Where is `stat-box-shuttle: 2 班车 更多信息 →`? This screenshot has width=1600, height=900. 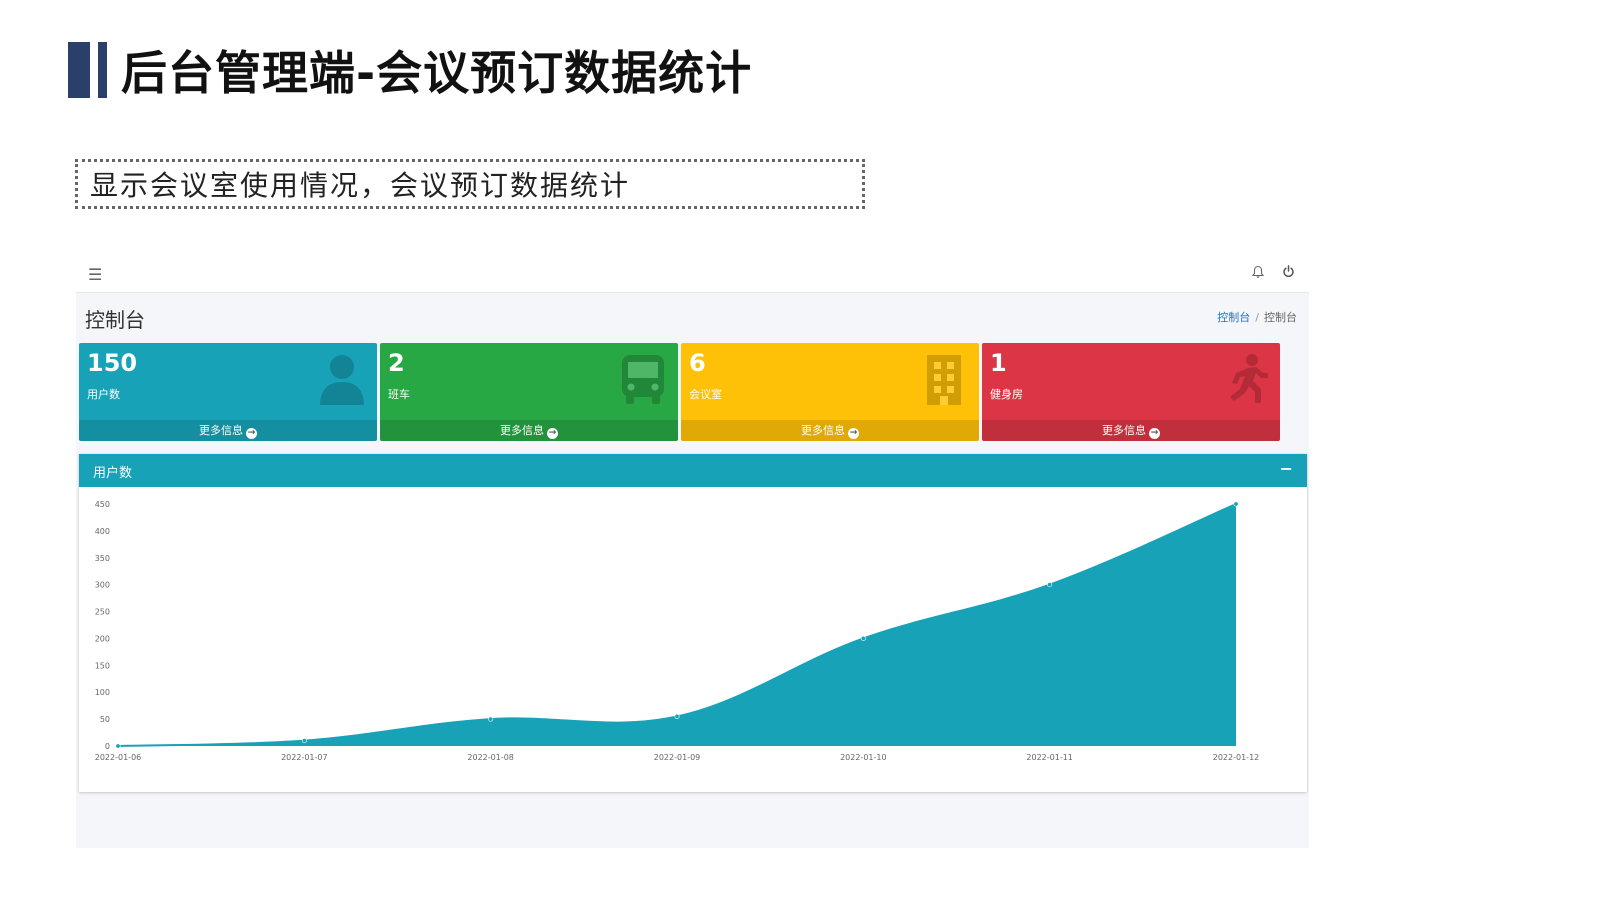 stat-box-shuttle: 2 班车 更多信息 → is located at coordinates (529, 392).